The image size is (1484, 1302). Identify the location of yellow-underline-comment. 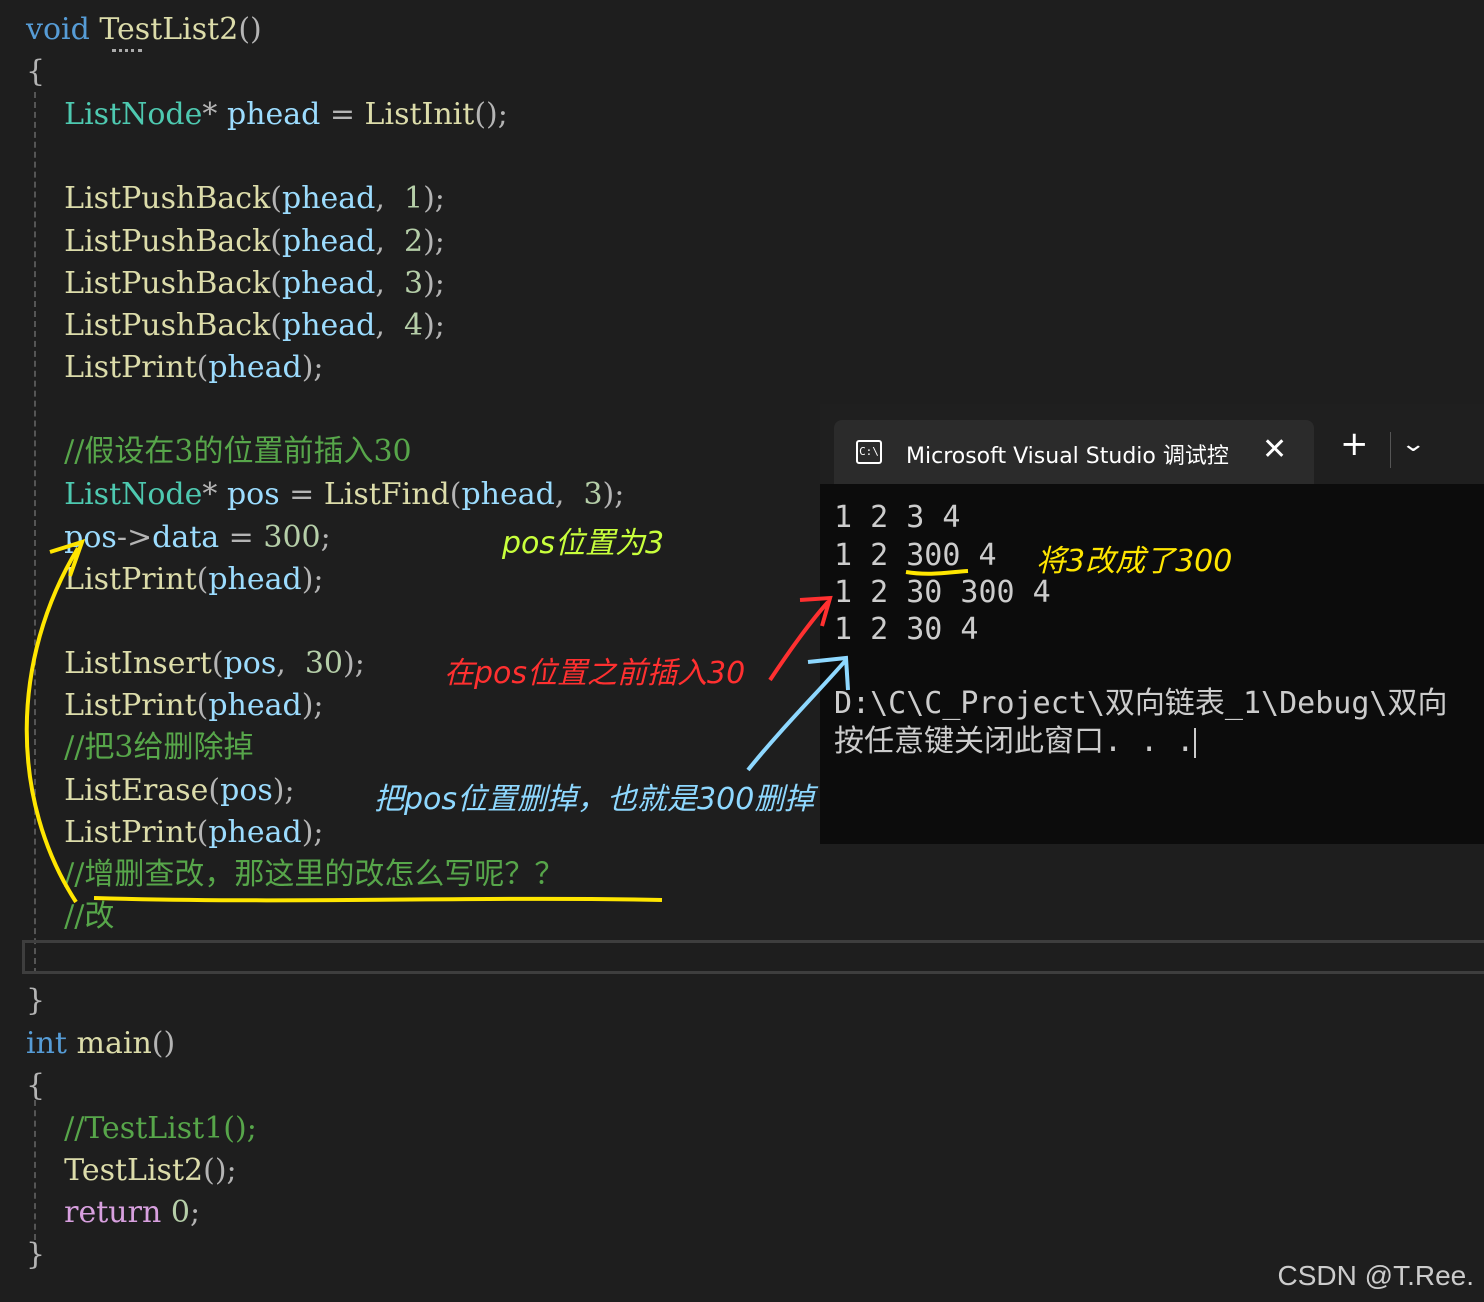
(378, 899).